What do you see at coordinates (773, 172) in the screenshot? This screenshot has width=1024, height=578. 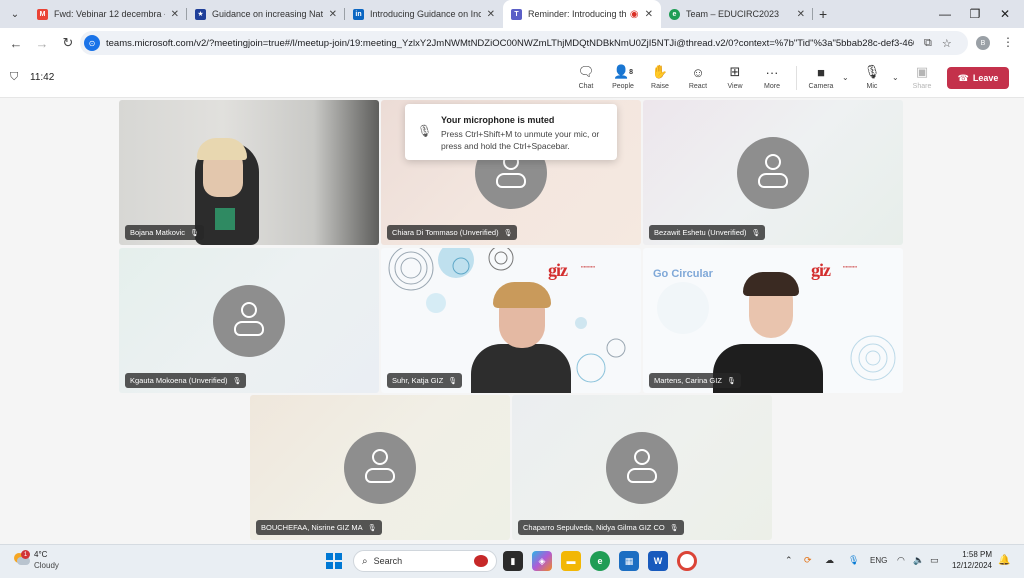 I see `participant-tile-bezawit: Bezawit Eshetu (Unverified) 🎙` at bounding box center [773, 172].